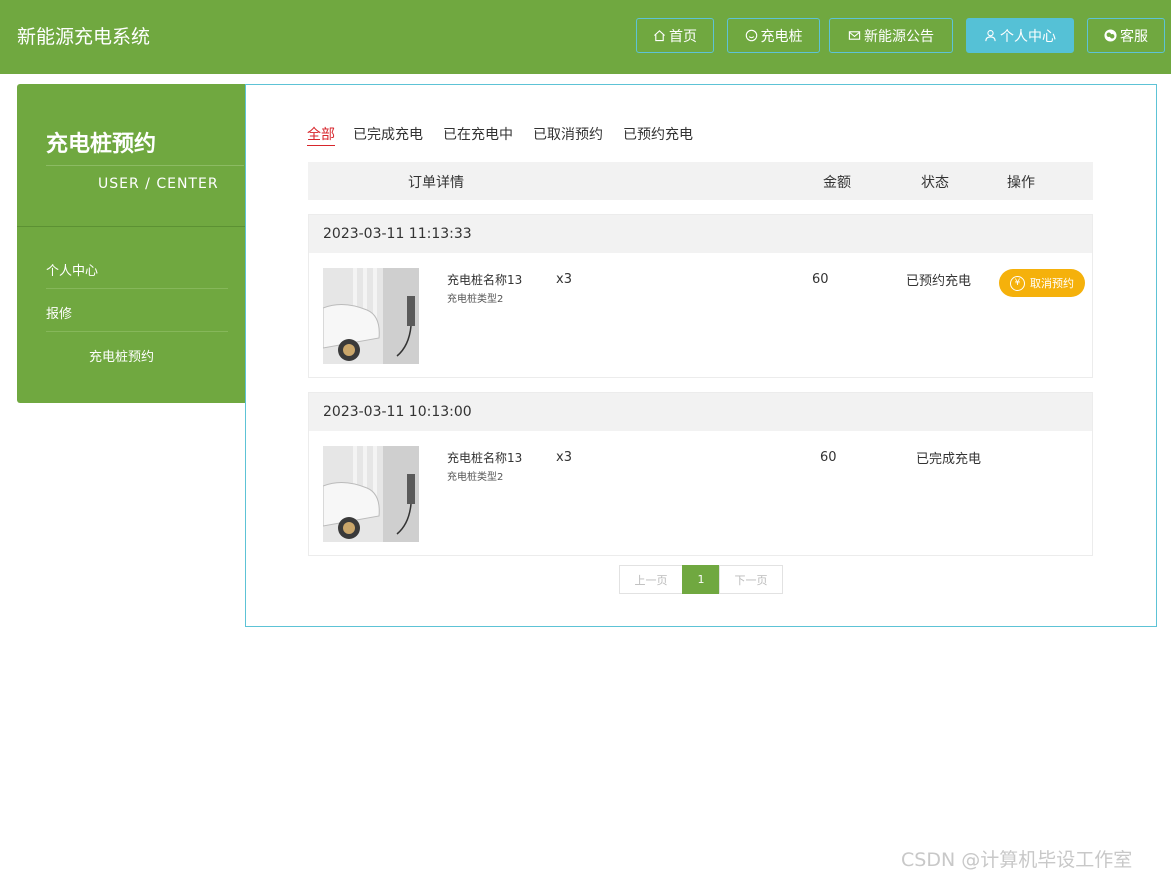 The height and width of the screenshot is (877, 1171). What do you see at coordinates (854, 35) in the screenshot?
I see `mail-icon` at bounding box center [854, 35].